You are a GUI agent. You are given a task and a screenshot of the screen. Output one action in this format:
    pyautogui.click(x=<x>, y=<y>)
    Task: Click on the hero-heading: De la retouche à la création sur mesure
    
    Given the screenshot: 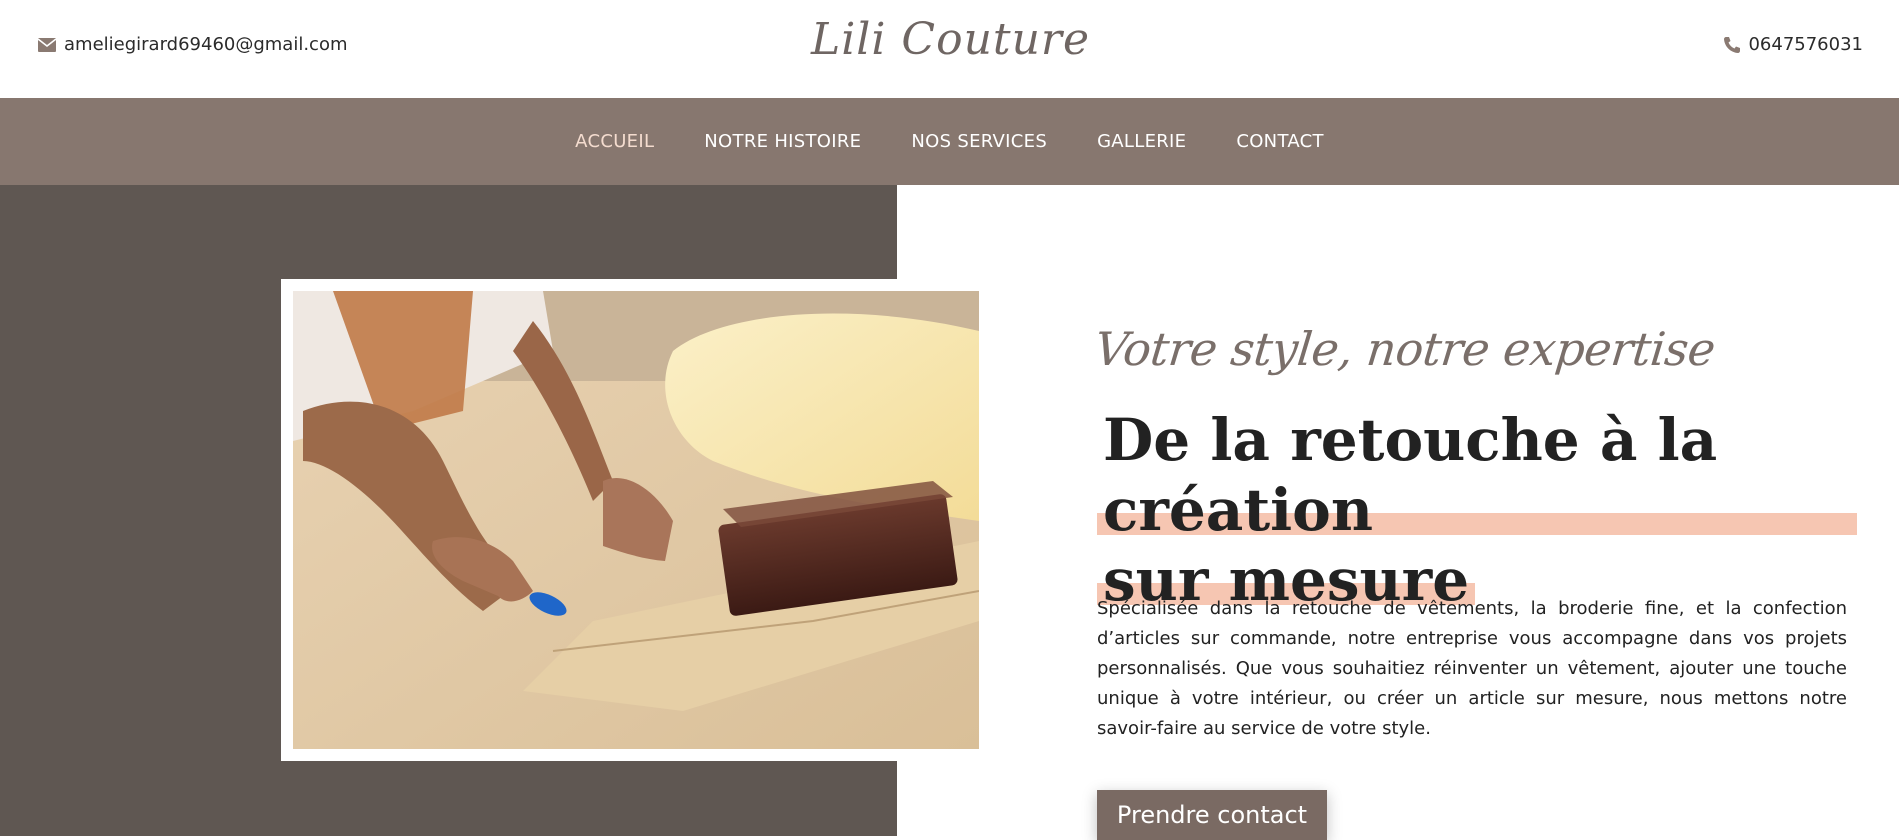 What is the action you would take?
    pyautogui.click(x=1477, y=510)
    